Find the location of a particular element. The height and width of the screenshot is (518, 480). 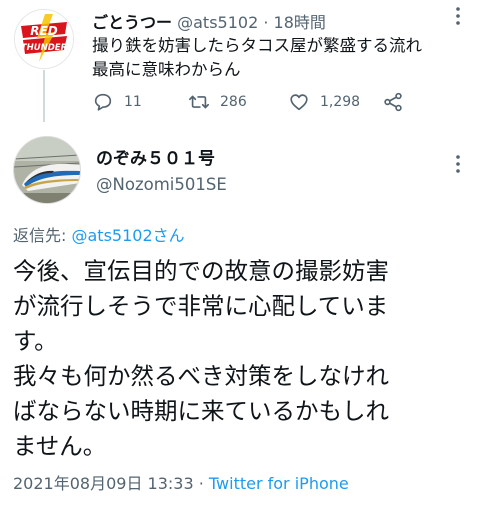

handle: @Nozomi501SE is located at coordinates (161, 184).